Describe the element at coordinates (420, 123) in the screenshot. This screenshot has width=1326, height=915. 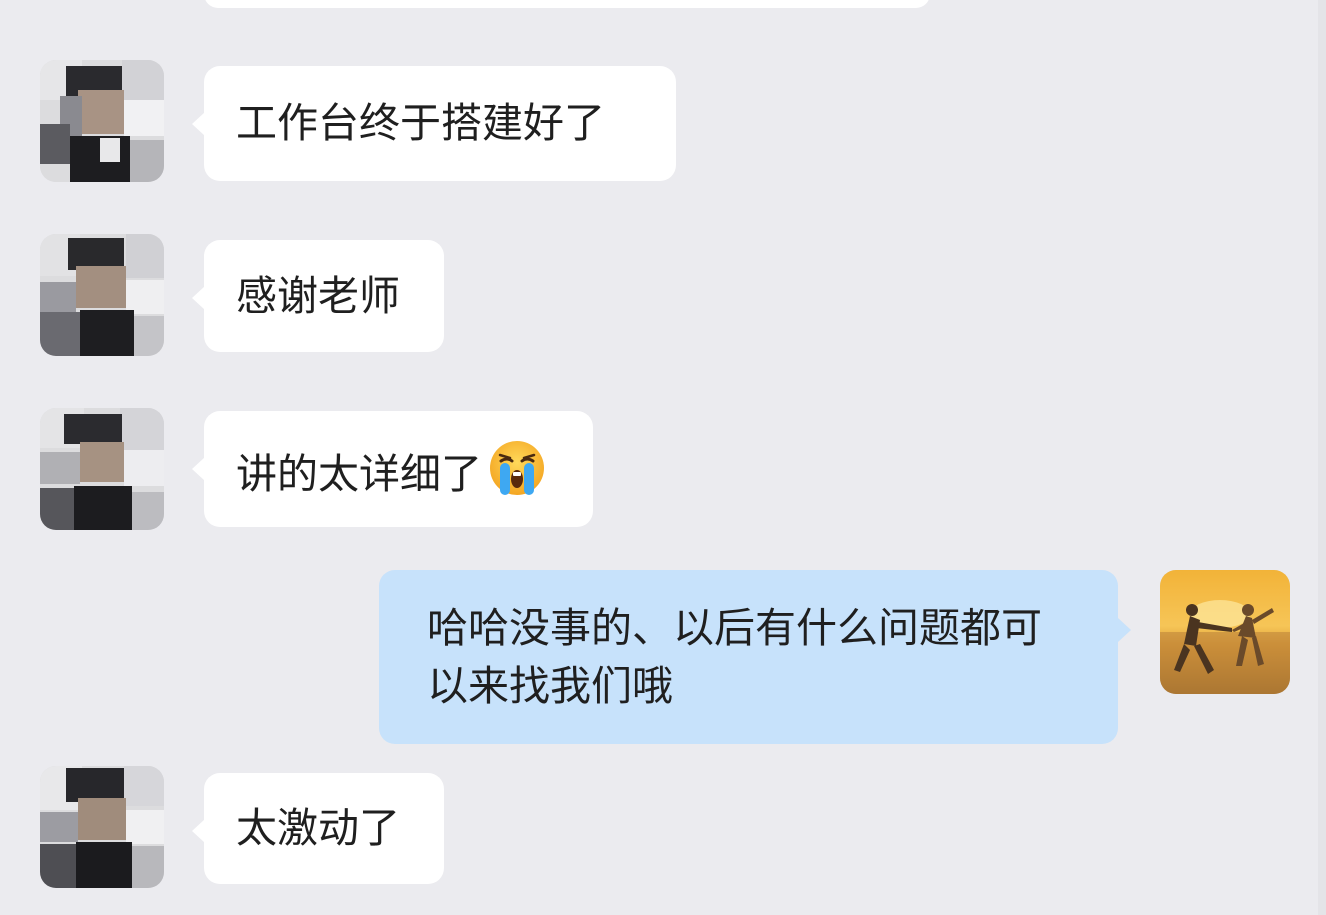
I see `message-text: 工作台终于搭建好了` at that location.